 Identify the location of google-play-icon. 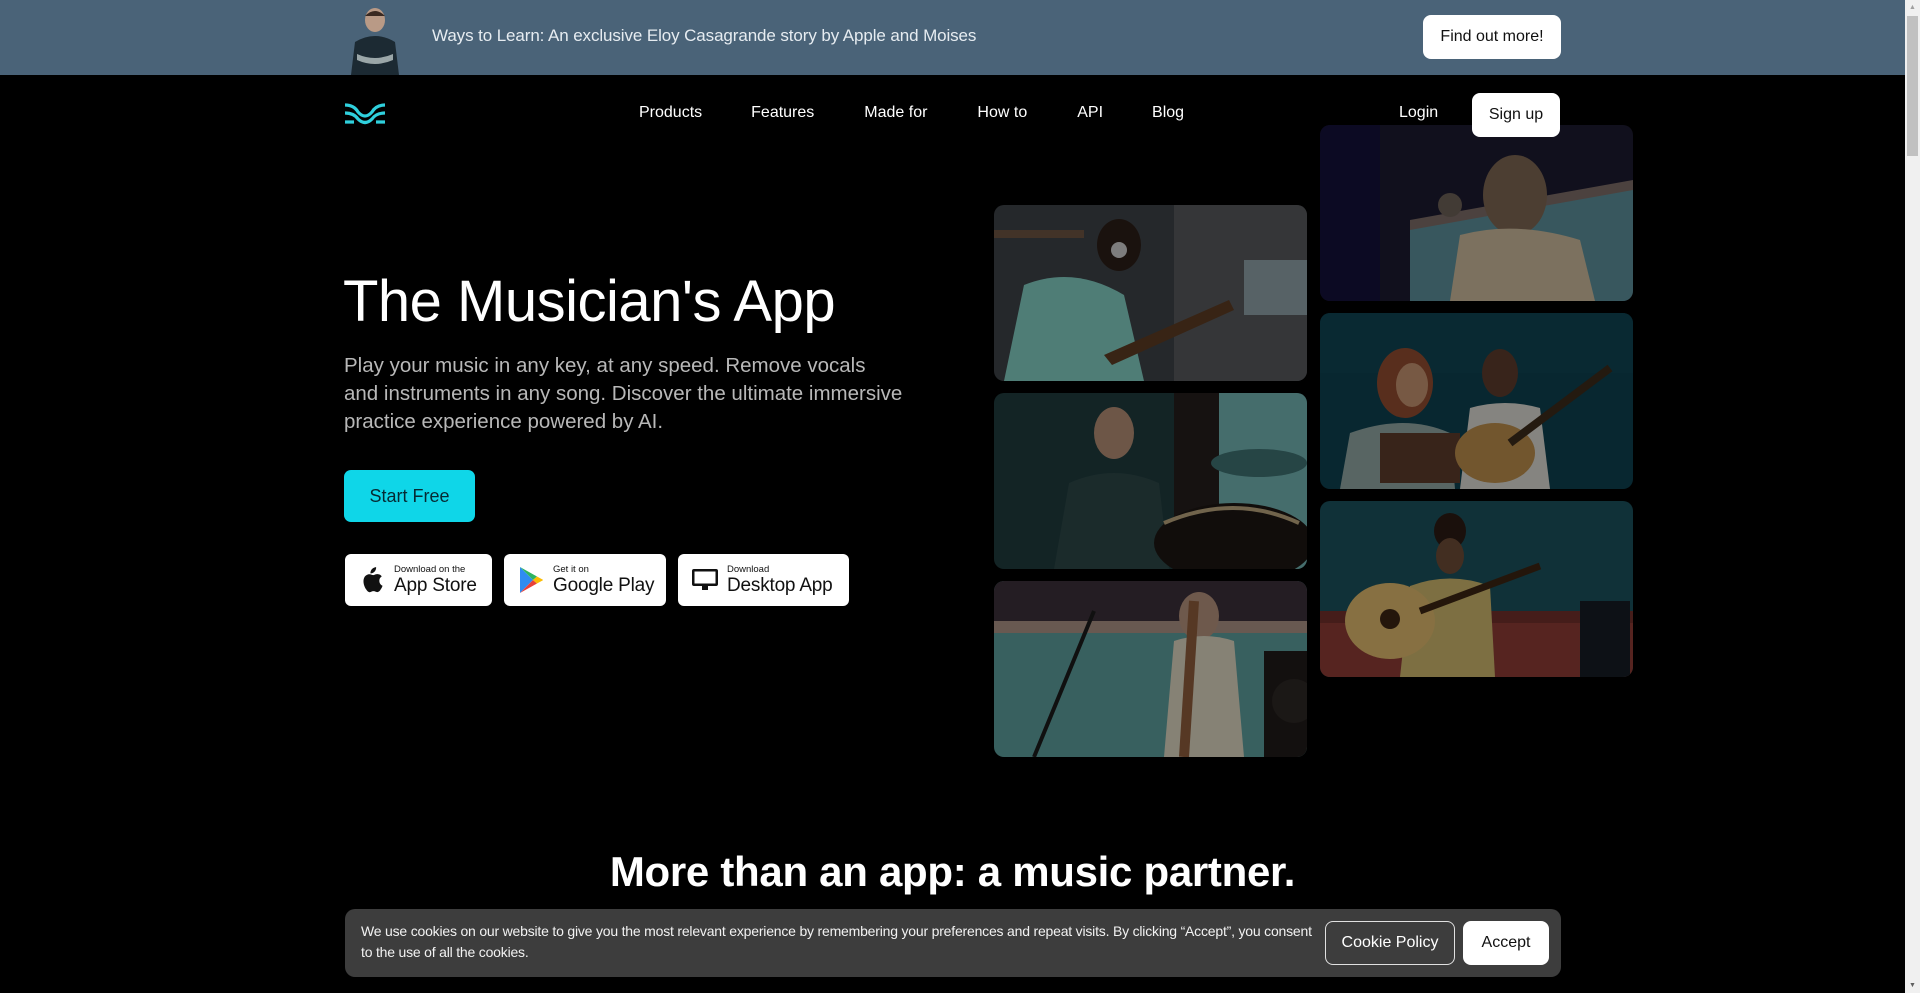
(531, 580).